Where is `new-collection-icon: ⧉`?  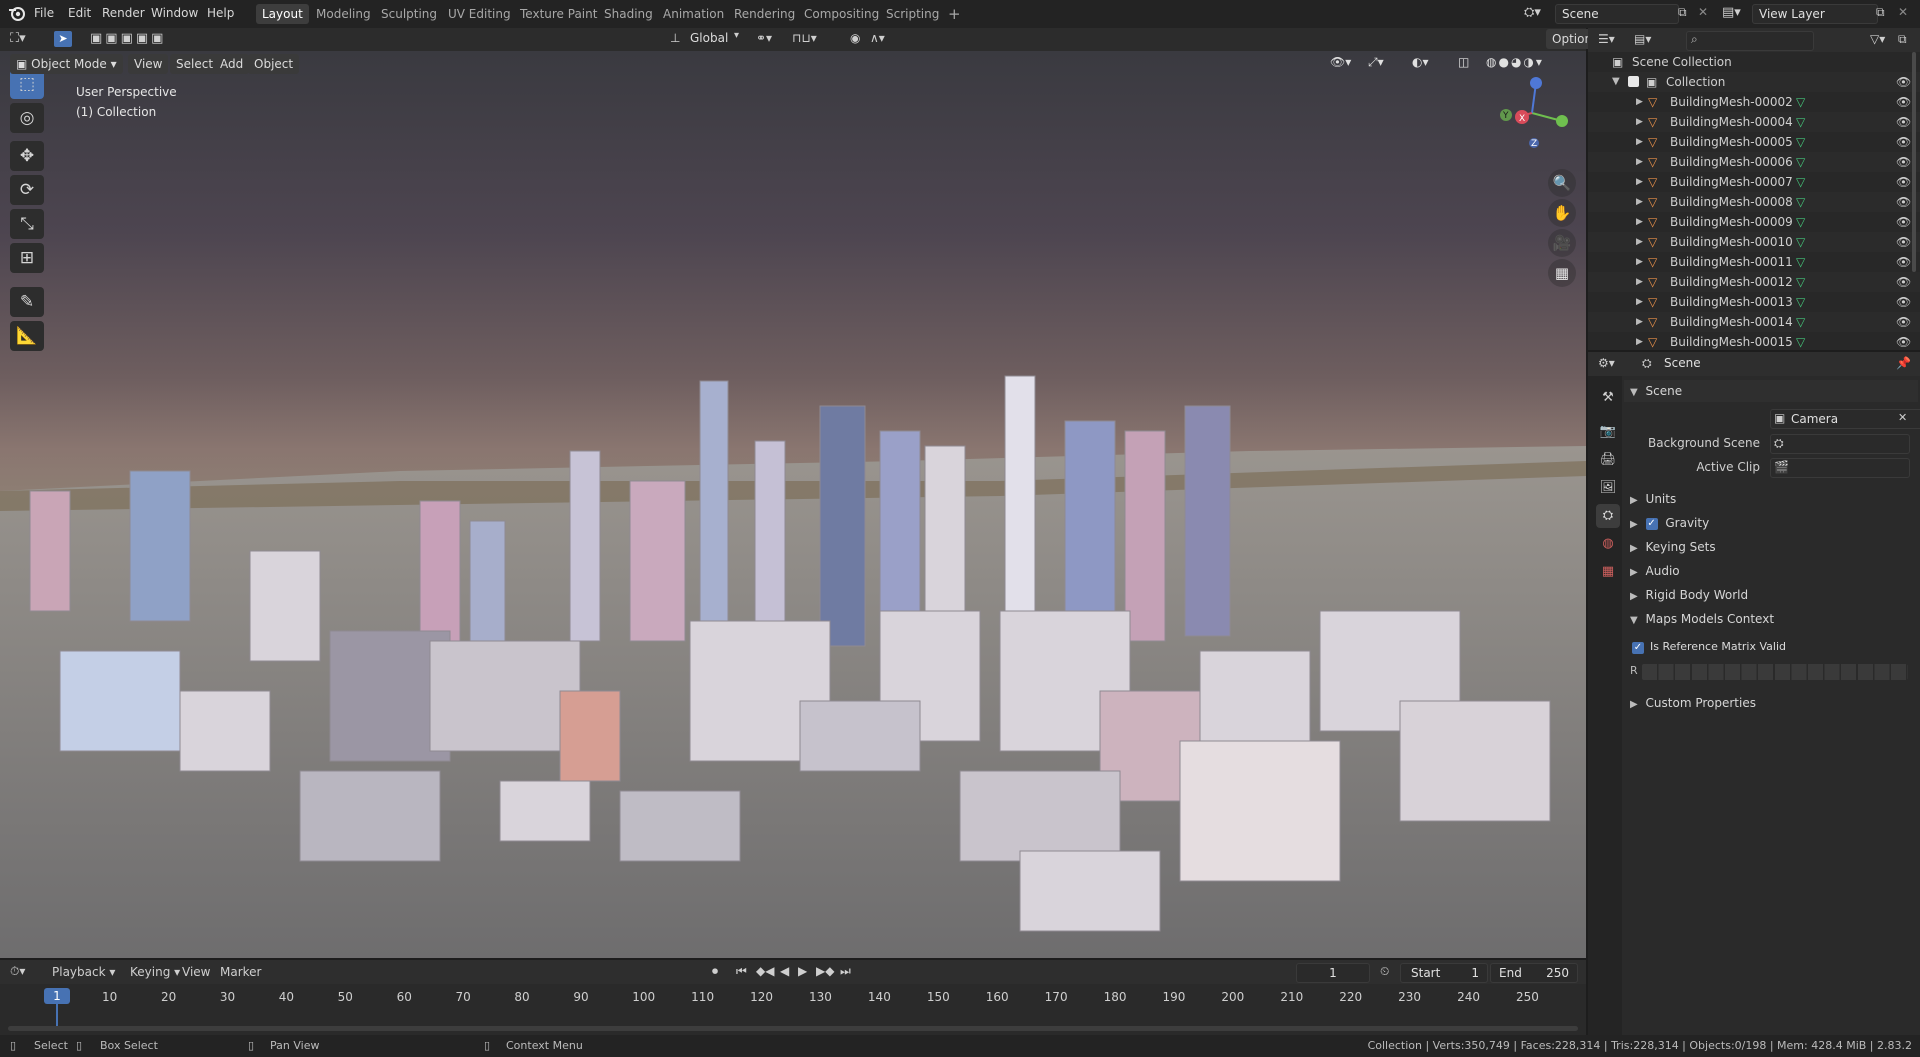 new-collection-icon: ⧉ is located at coordinates (1902, 39).